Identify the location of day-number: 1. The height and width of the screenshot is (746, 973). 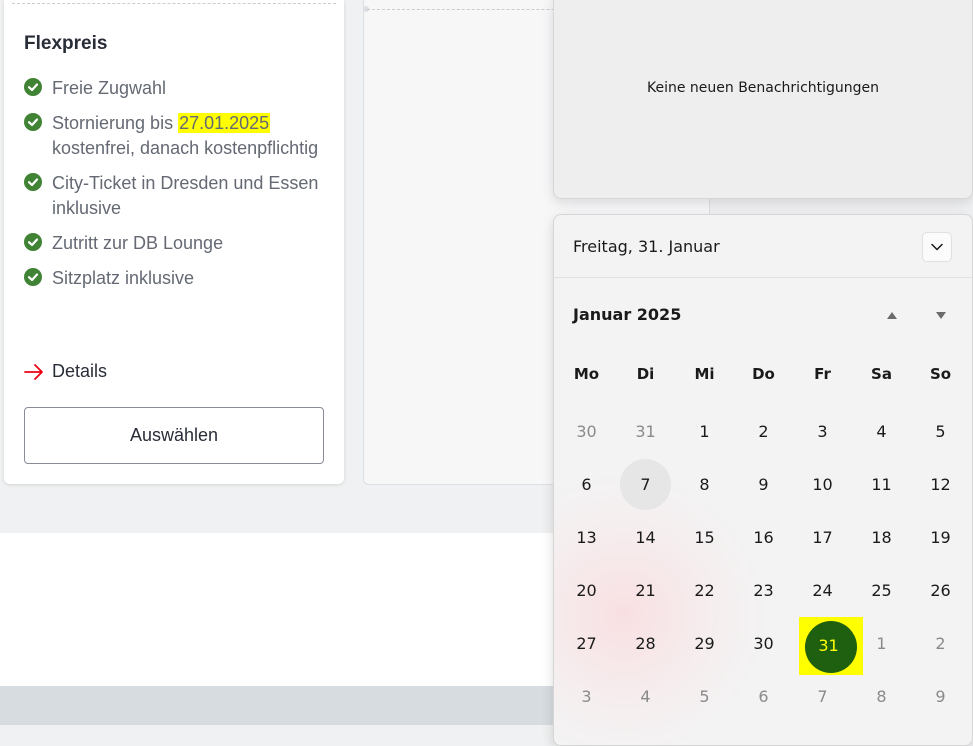
(704, 431).